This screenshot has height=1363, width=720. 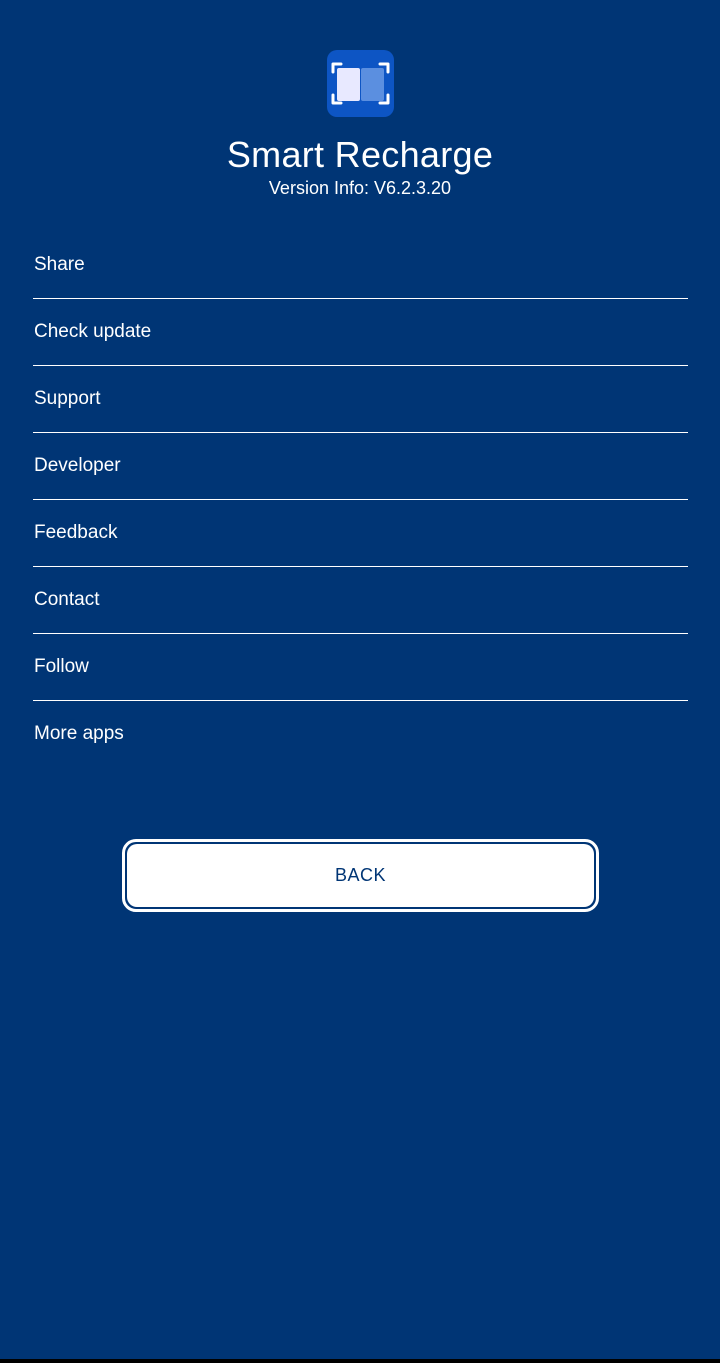 I want to click on menu-item-label: Check update, so click(x=93, y=331).